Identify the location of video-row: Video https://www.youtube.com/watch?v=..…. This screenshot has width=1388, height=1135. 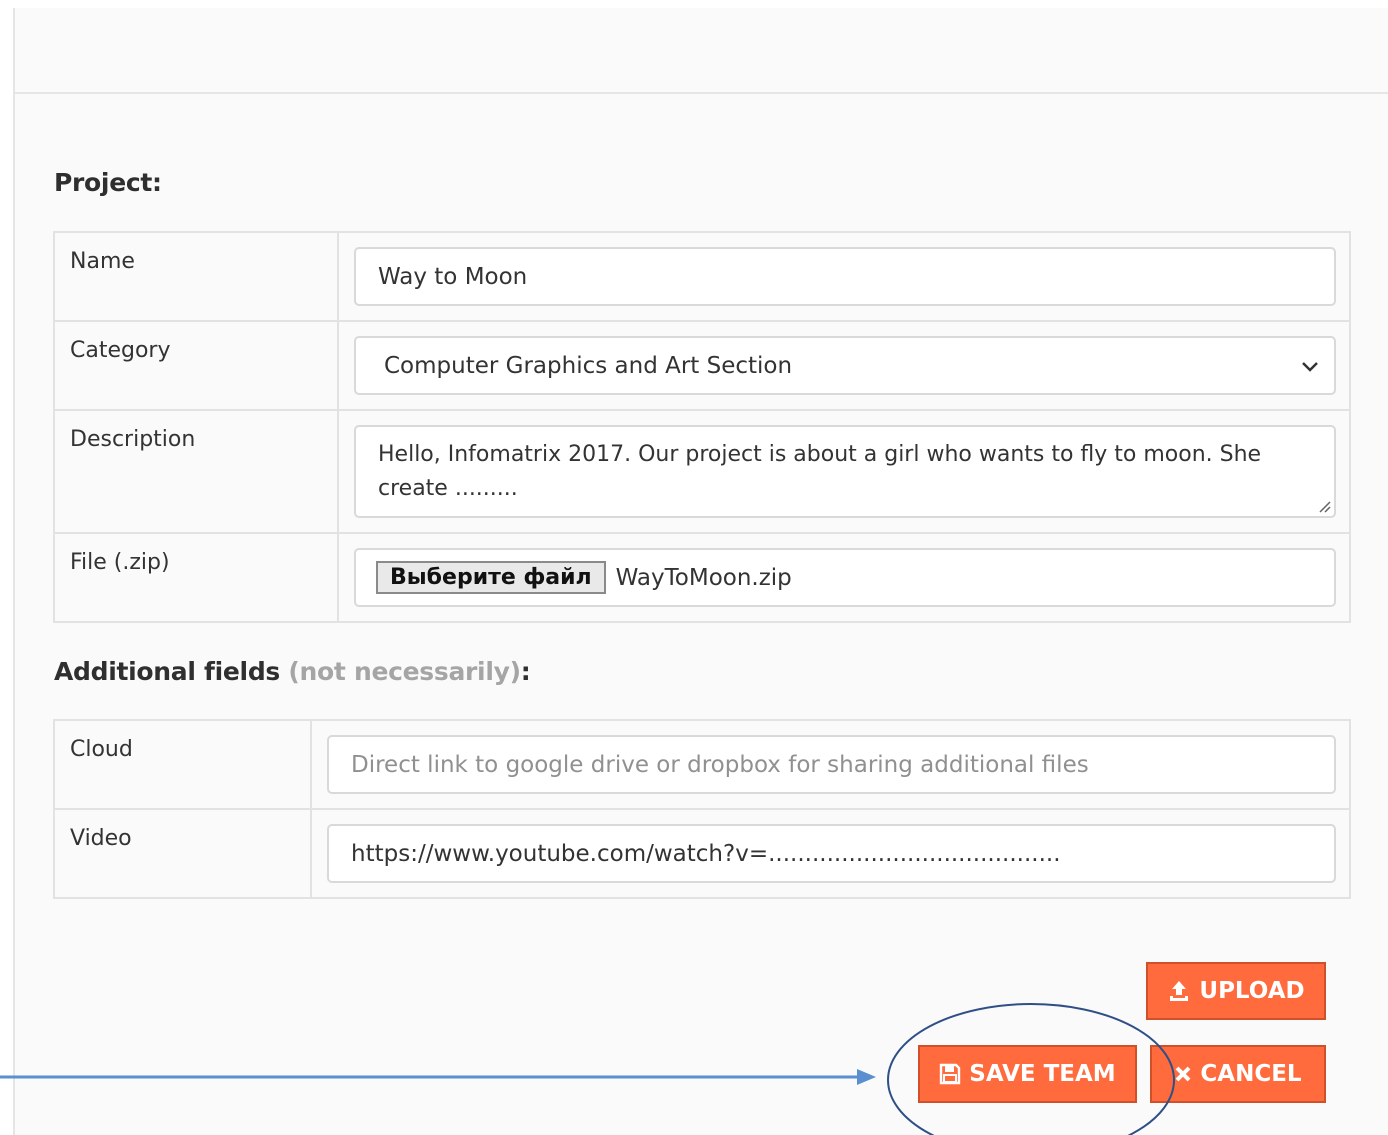
(702, 853).